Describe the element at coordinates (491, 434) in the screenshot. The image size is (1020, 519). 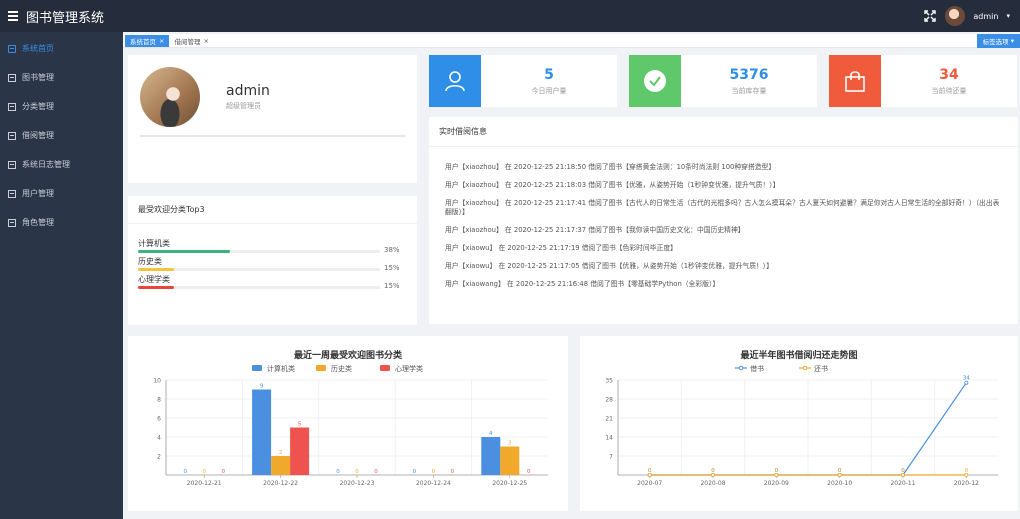
I see `data-label: 4` at that location.